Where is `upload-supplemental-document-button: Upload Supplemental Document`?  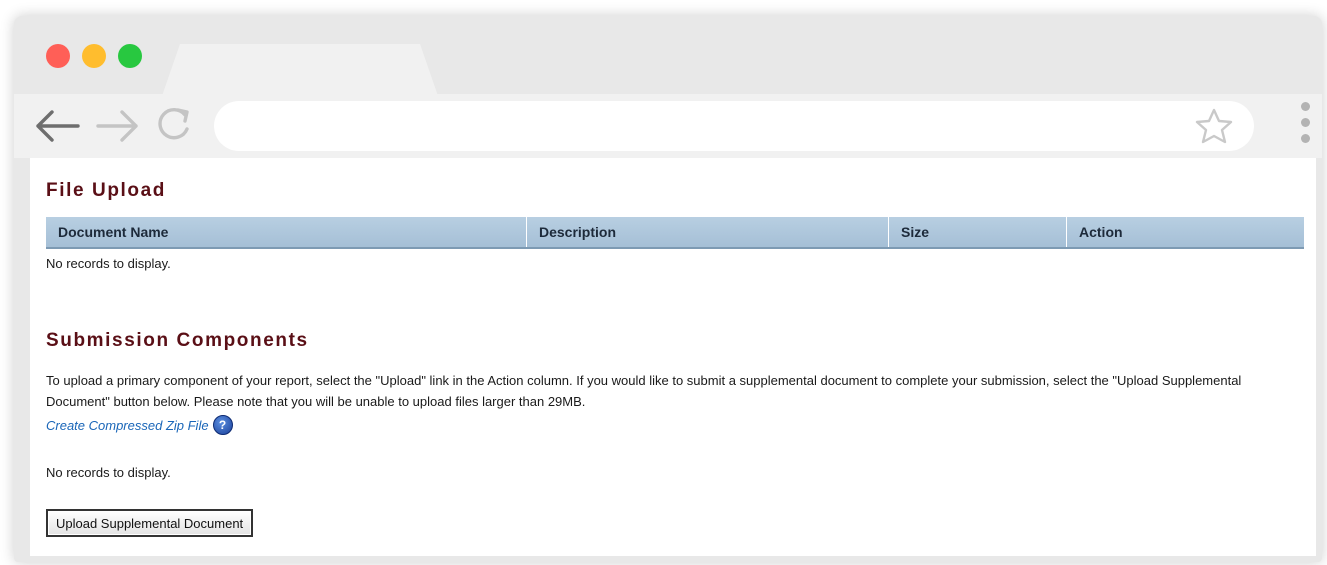
upload-supplemental-document-button: Upload Supplemental Document is located at coordinates (150, 523).